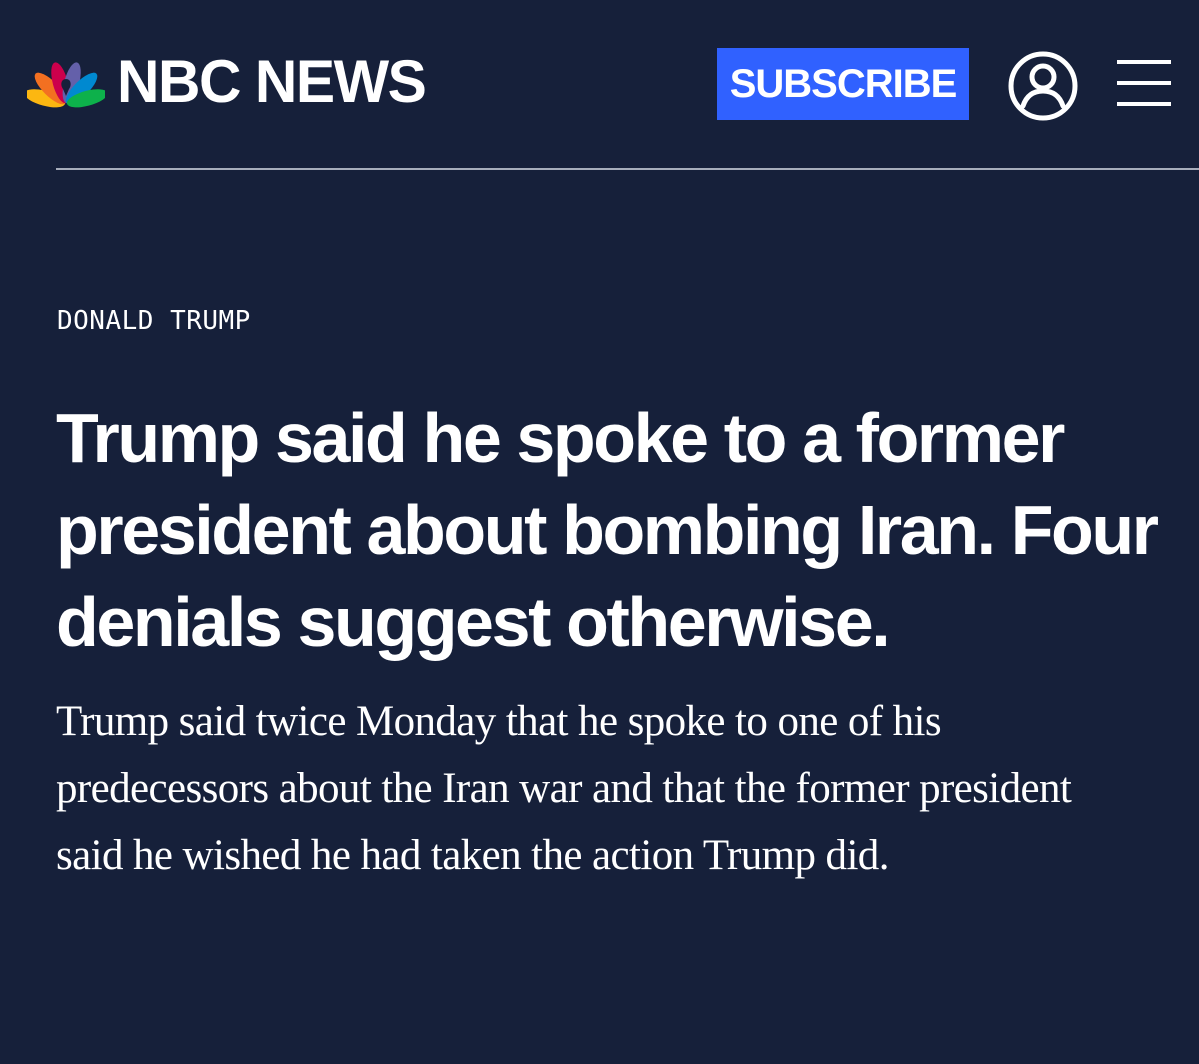  Describe the element at coordinates (627, 169) in the screenshot. I see `header-divider` at that location.